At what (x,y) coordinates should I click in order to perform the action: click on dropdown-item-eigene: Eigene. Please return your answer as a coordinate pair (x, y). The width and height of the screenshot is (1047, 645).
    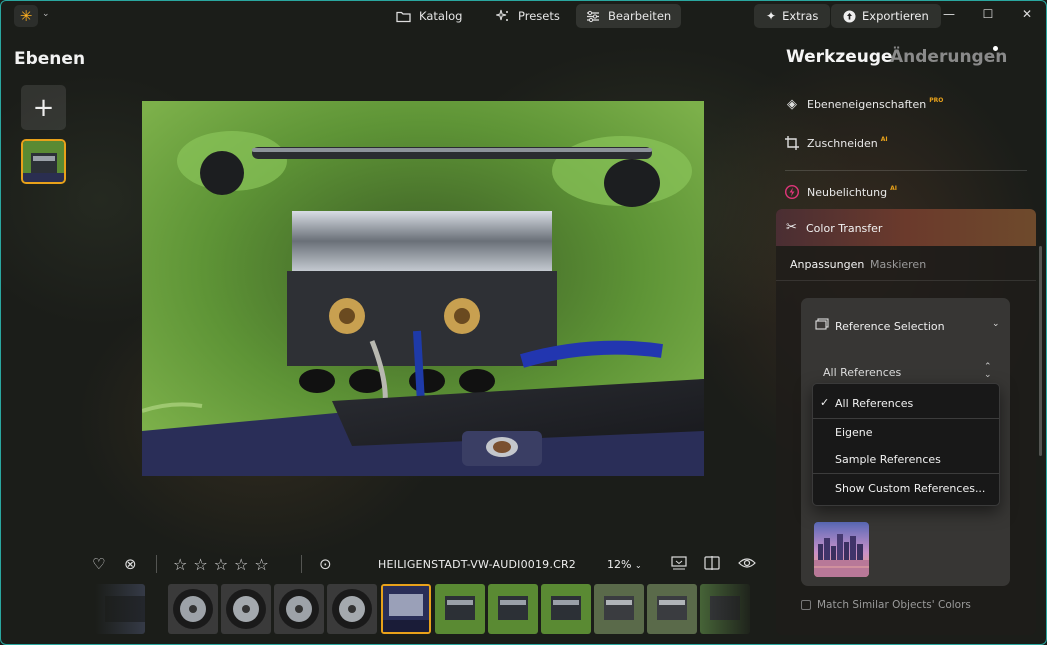
    Looking at the image, I should click on (906, 432).